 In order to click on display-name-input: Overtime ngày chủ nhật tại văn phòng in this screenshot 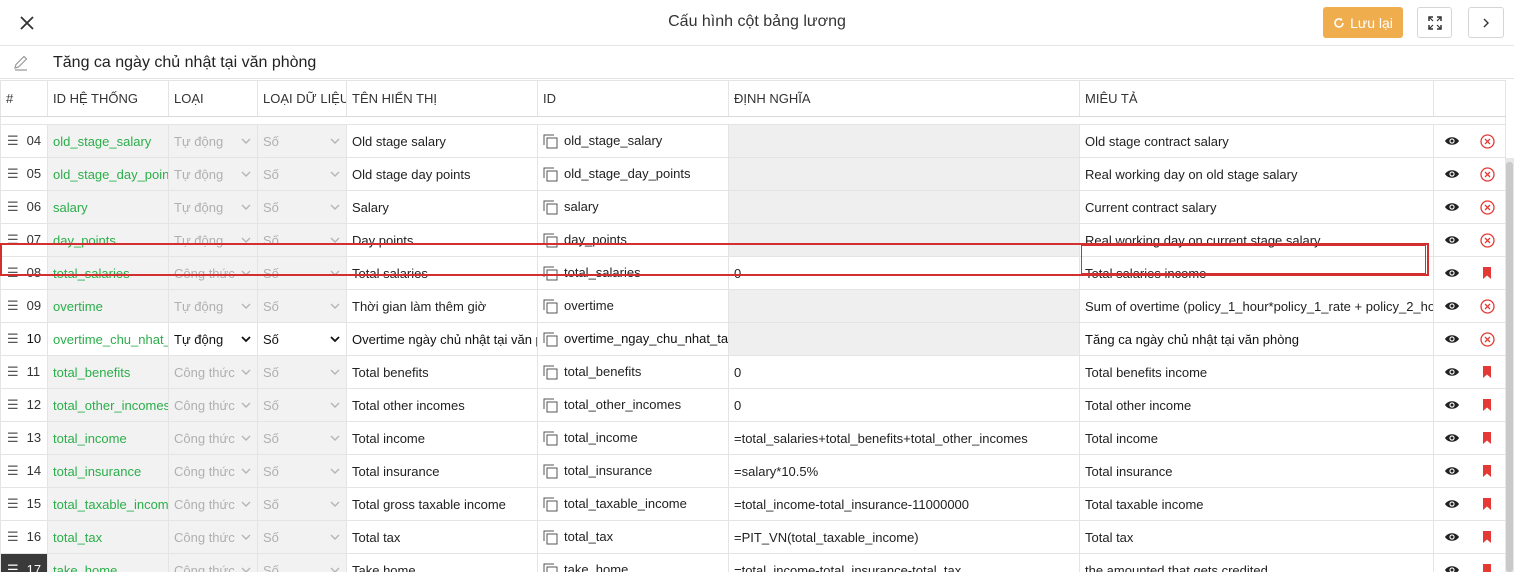, I will do `click(442, 339)`.